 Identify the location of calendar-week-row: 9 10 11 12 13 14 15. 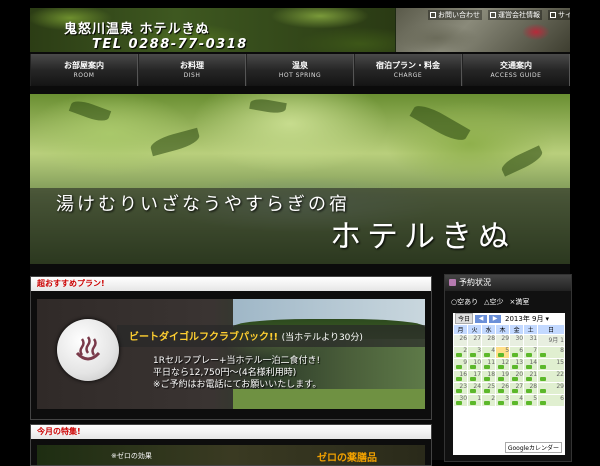
(508, 364).